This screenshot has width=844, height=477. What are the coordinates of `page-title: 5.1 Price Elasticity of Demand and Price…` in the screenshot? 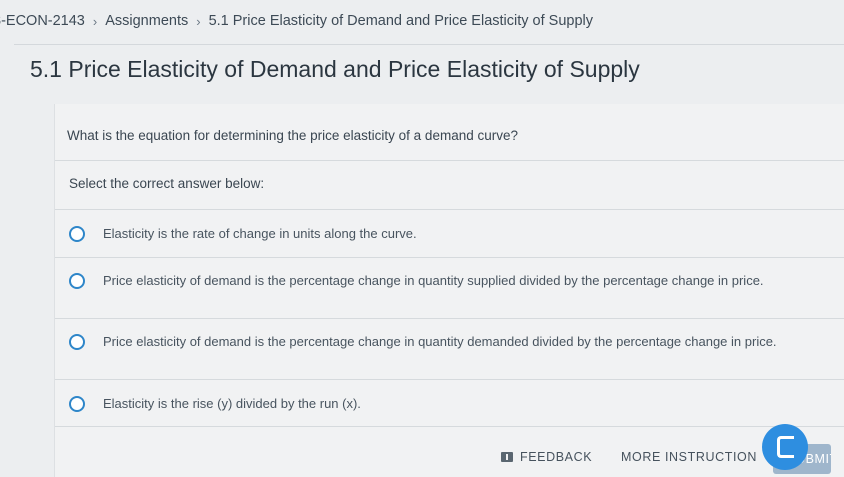 It's located at (335, 69).